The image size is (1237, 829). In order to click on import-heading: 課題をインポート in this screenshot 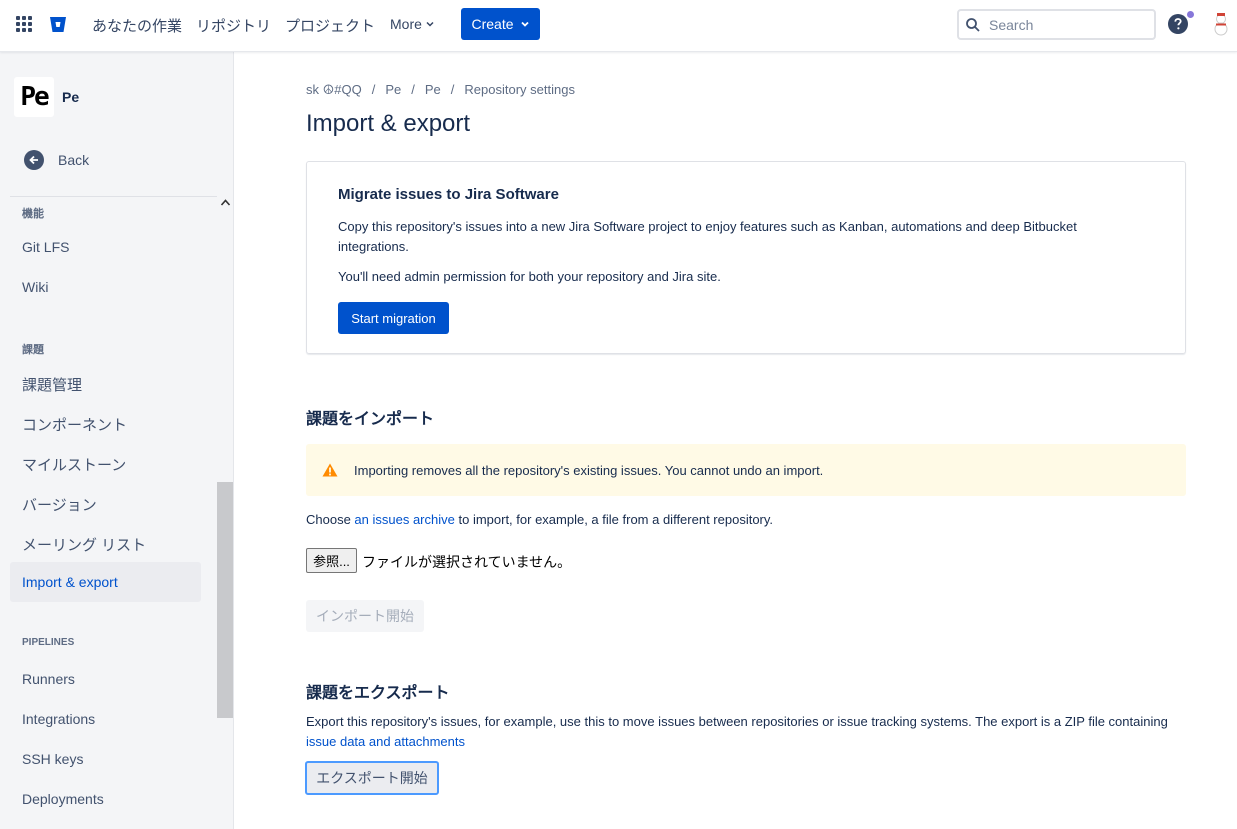, I will do `click(370, 419)`.